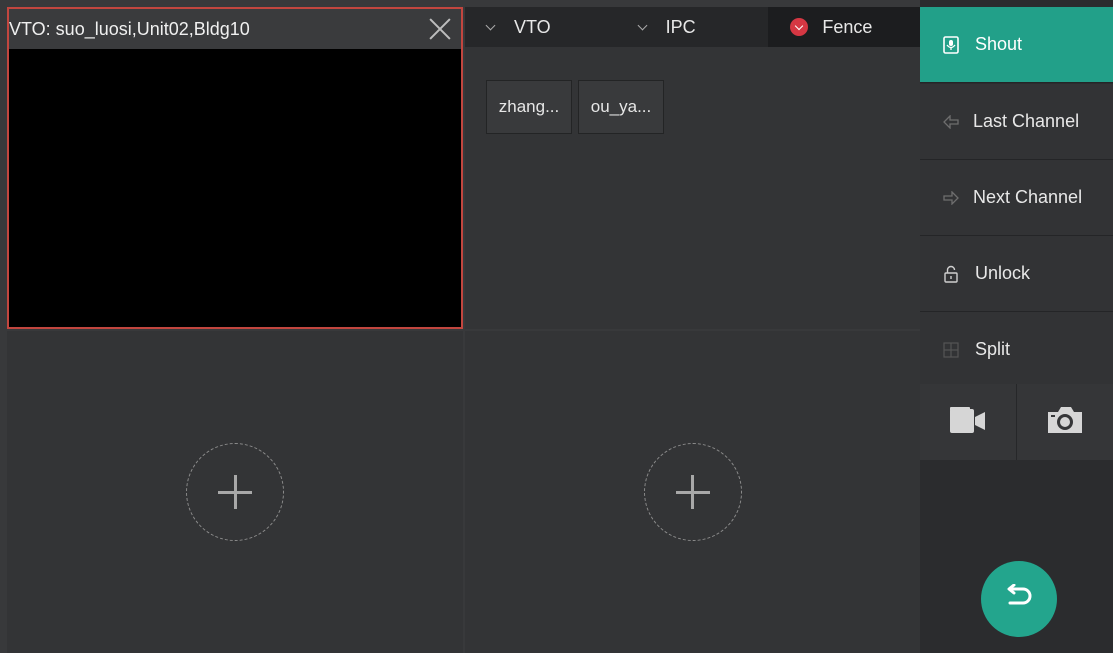  What do you see at coordinates (532, 26) in the screenshot?
I see `tab-label: VTO` at bounding box center [532, 26].